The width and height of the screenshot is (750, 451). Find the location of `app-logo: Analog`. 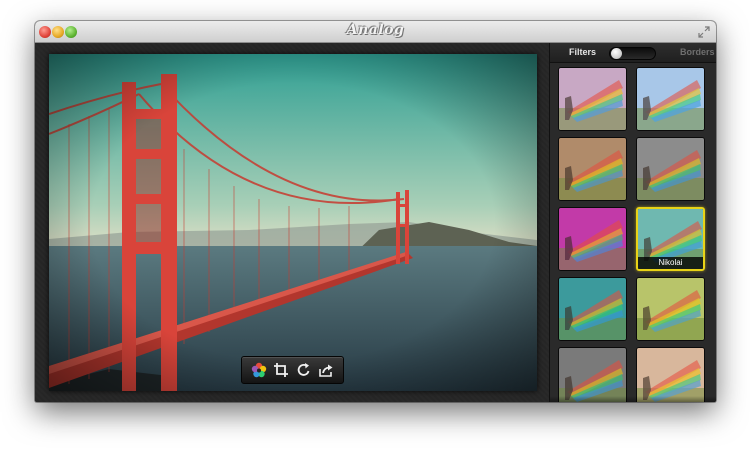

app-logo: Analog is located at coordinates (375, 30).